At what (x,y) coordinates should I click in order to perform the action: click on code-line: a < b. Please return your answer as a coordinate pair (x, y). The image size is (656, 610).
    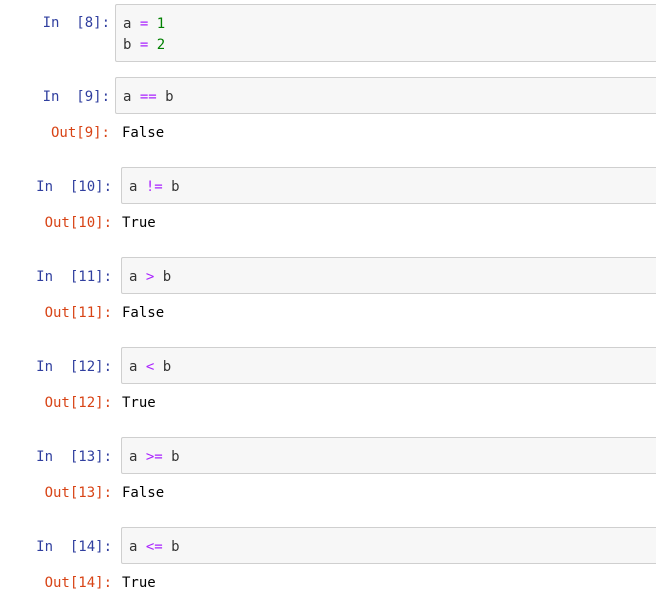
    Looking at the image, I should click on (150, 367).